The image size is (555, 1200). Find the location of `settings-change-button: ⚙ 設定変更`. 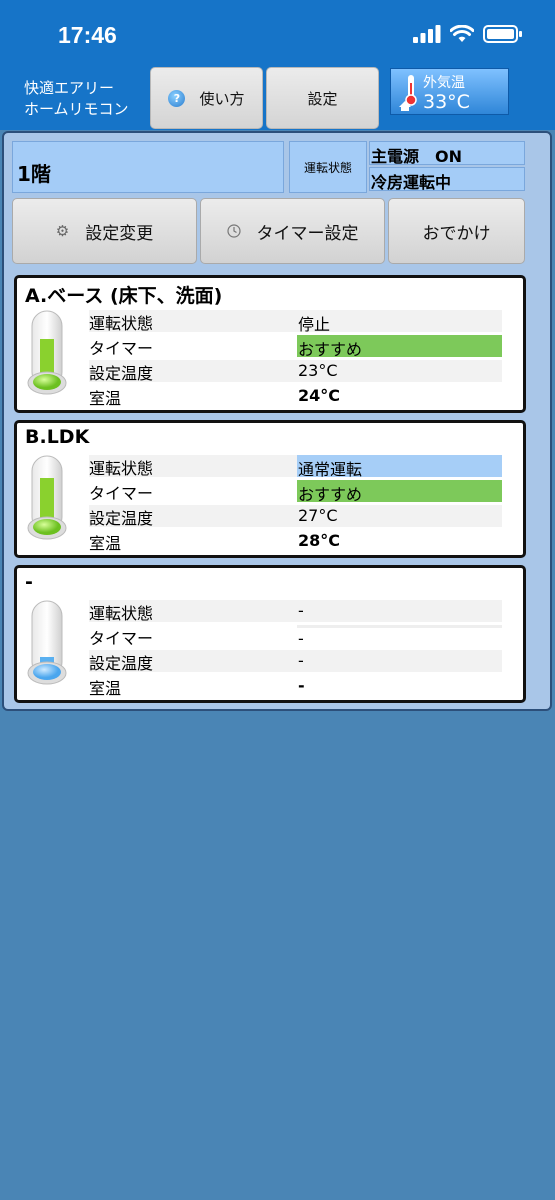

settings-change-button: ⚙ 設定変更 is located at coordinates (104, 231).